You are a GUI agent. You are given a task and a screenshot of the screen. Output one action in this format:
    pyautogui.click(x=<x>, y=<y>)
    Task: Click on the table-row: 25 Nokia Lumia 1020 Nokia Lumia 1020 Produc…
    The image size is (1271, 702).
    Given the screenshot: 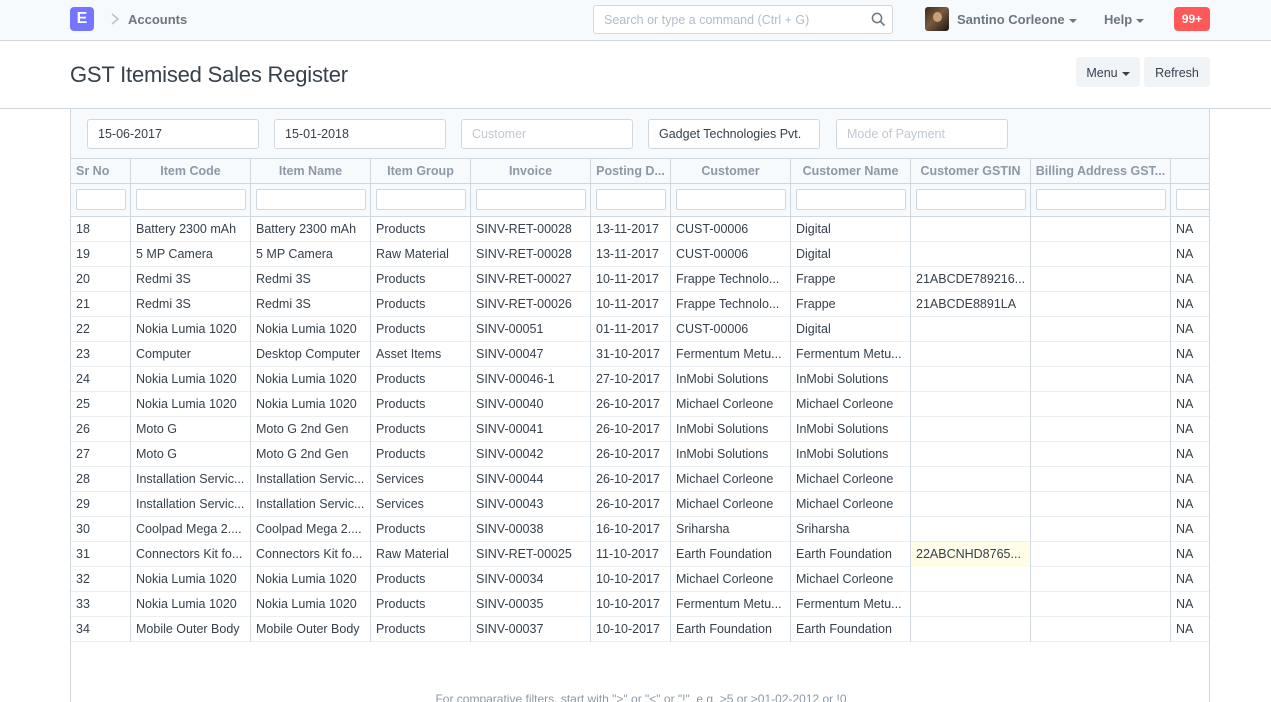 What is the action you would take?
    pyautogui.click(x=640, y=404)
    